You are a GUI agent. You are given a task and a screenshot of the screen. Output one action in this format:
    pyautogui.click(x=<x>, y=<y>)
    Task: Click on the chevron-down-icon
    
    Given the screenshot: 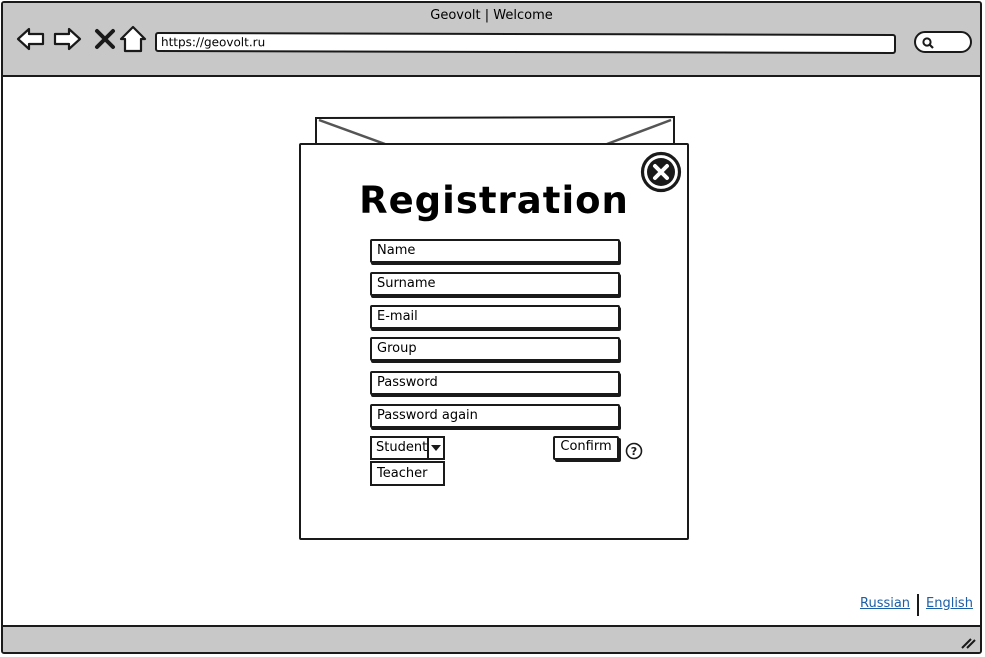 What is the action you would take?
    pyautogui.click(x=436, y=448)
    